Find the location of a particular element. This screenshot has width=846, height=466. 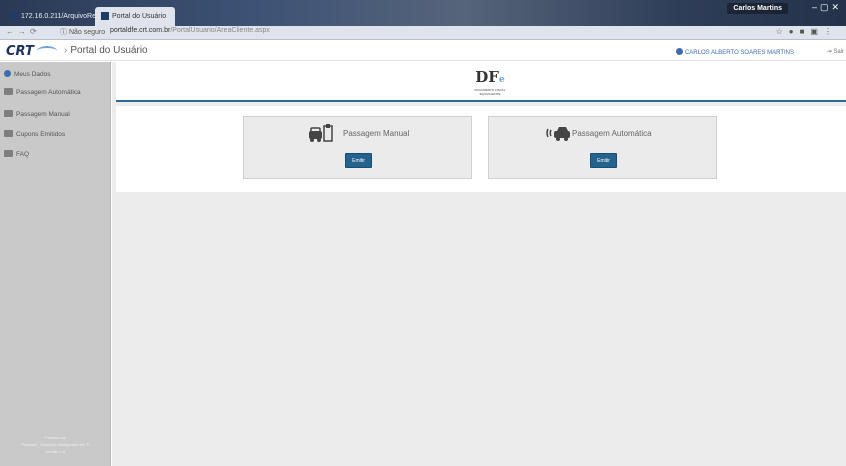

emitir-manual-button: Emitir is located at coordinates (358, 160).